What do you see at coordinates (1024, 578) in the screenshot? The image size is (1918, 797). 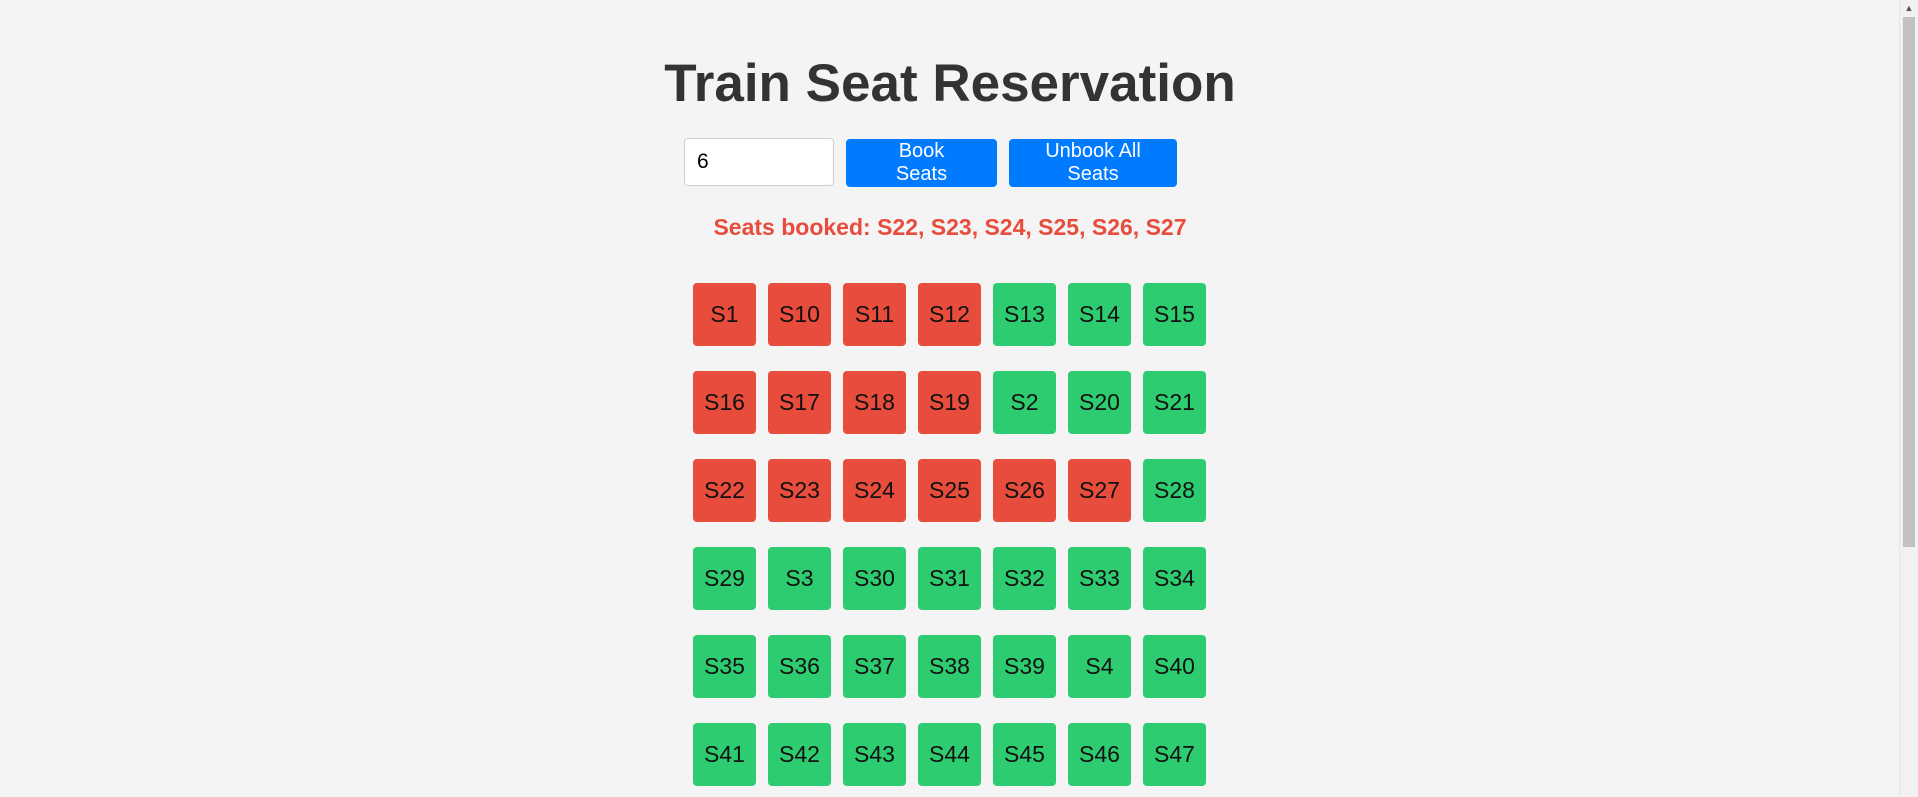 I see `seat-s32: S32` at bounding box center [1024, 578].